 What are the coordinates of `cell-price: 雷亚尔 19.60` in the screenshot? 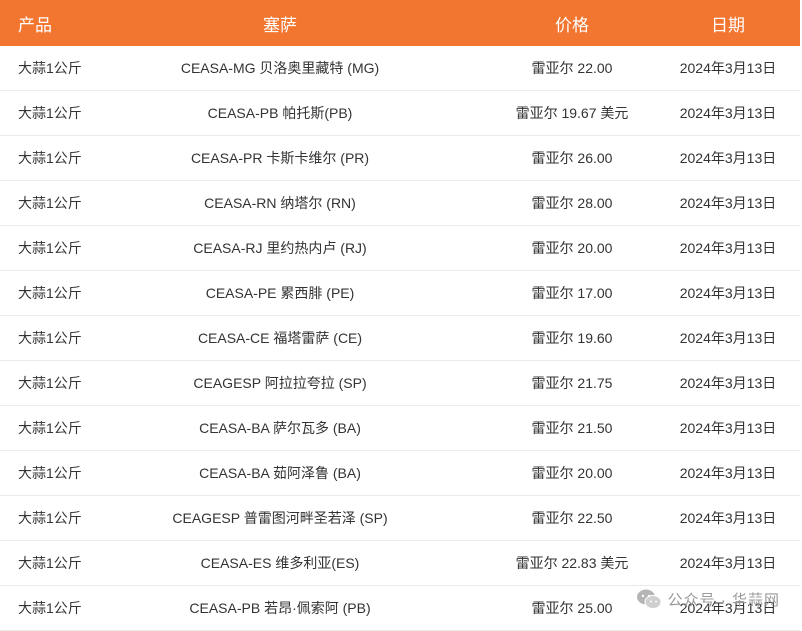 It's located at (572, 338).